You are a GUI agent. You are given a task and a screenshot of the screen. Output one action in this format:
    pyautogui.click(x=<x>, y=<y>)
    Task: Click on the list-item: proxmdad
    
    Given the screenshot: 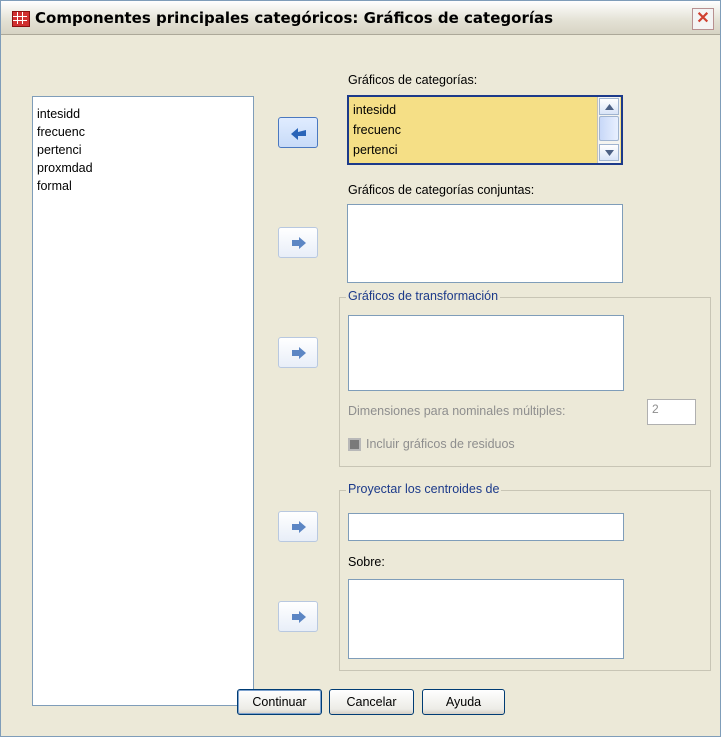 What is the action you would take?
    pyautogui.click(x=65, y=168)
    